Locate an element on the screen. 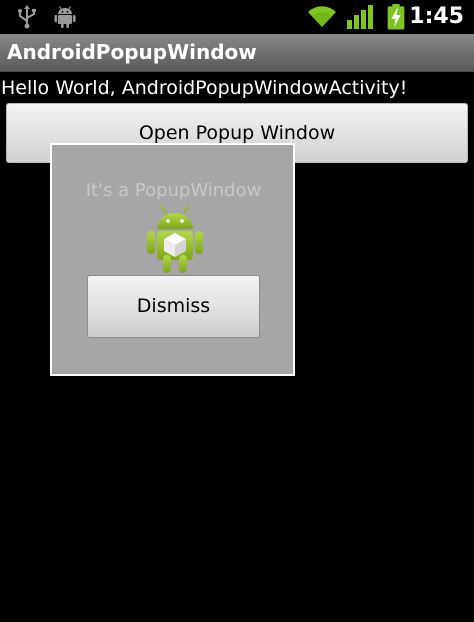 The height and width of the screenshot is (622, 474). popup-title: It's a PopupWindow is located at coordinates (173, 190).